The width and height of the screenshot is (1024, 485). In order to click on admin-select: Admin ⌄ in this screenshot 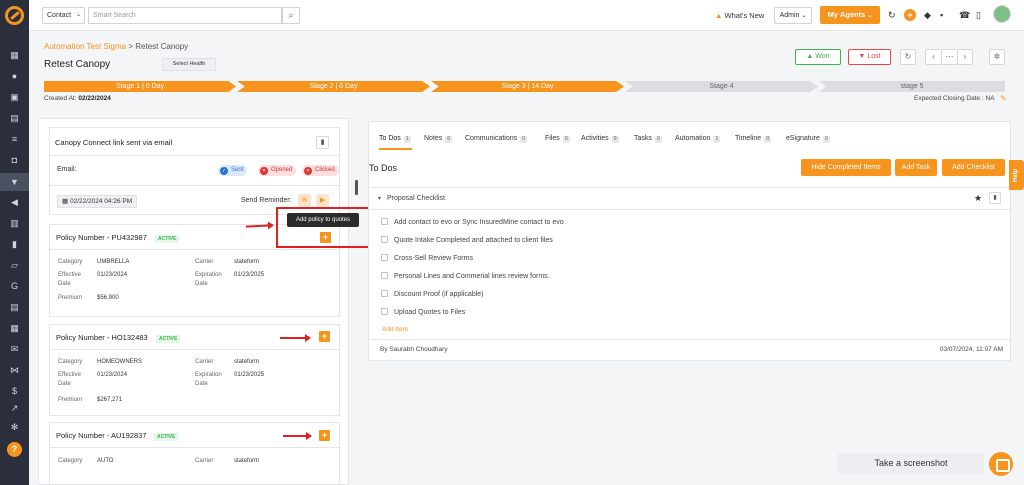, I will do `click(793, 15)`.